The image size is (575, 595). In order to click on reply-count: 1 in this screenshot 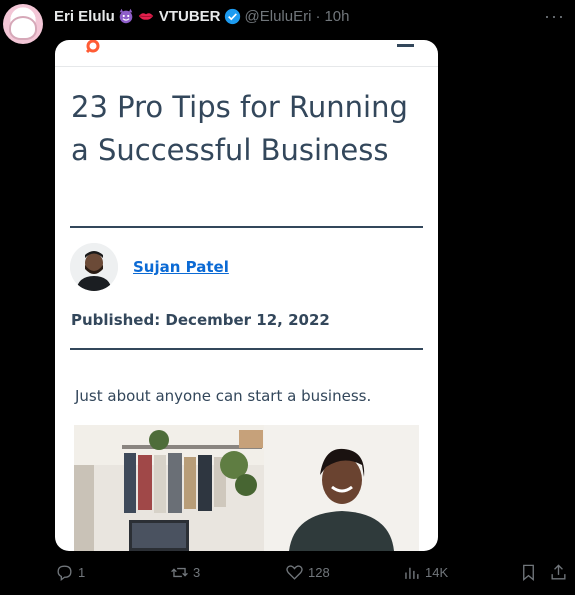, I will do `click(82, 572)`.